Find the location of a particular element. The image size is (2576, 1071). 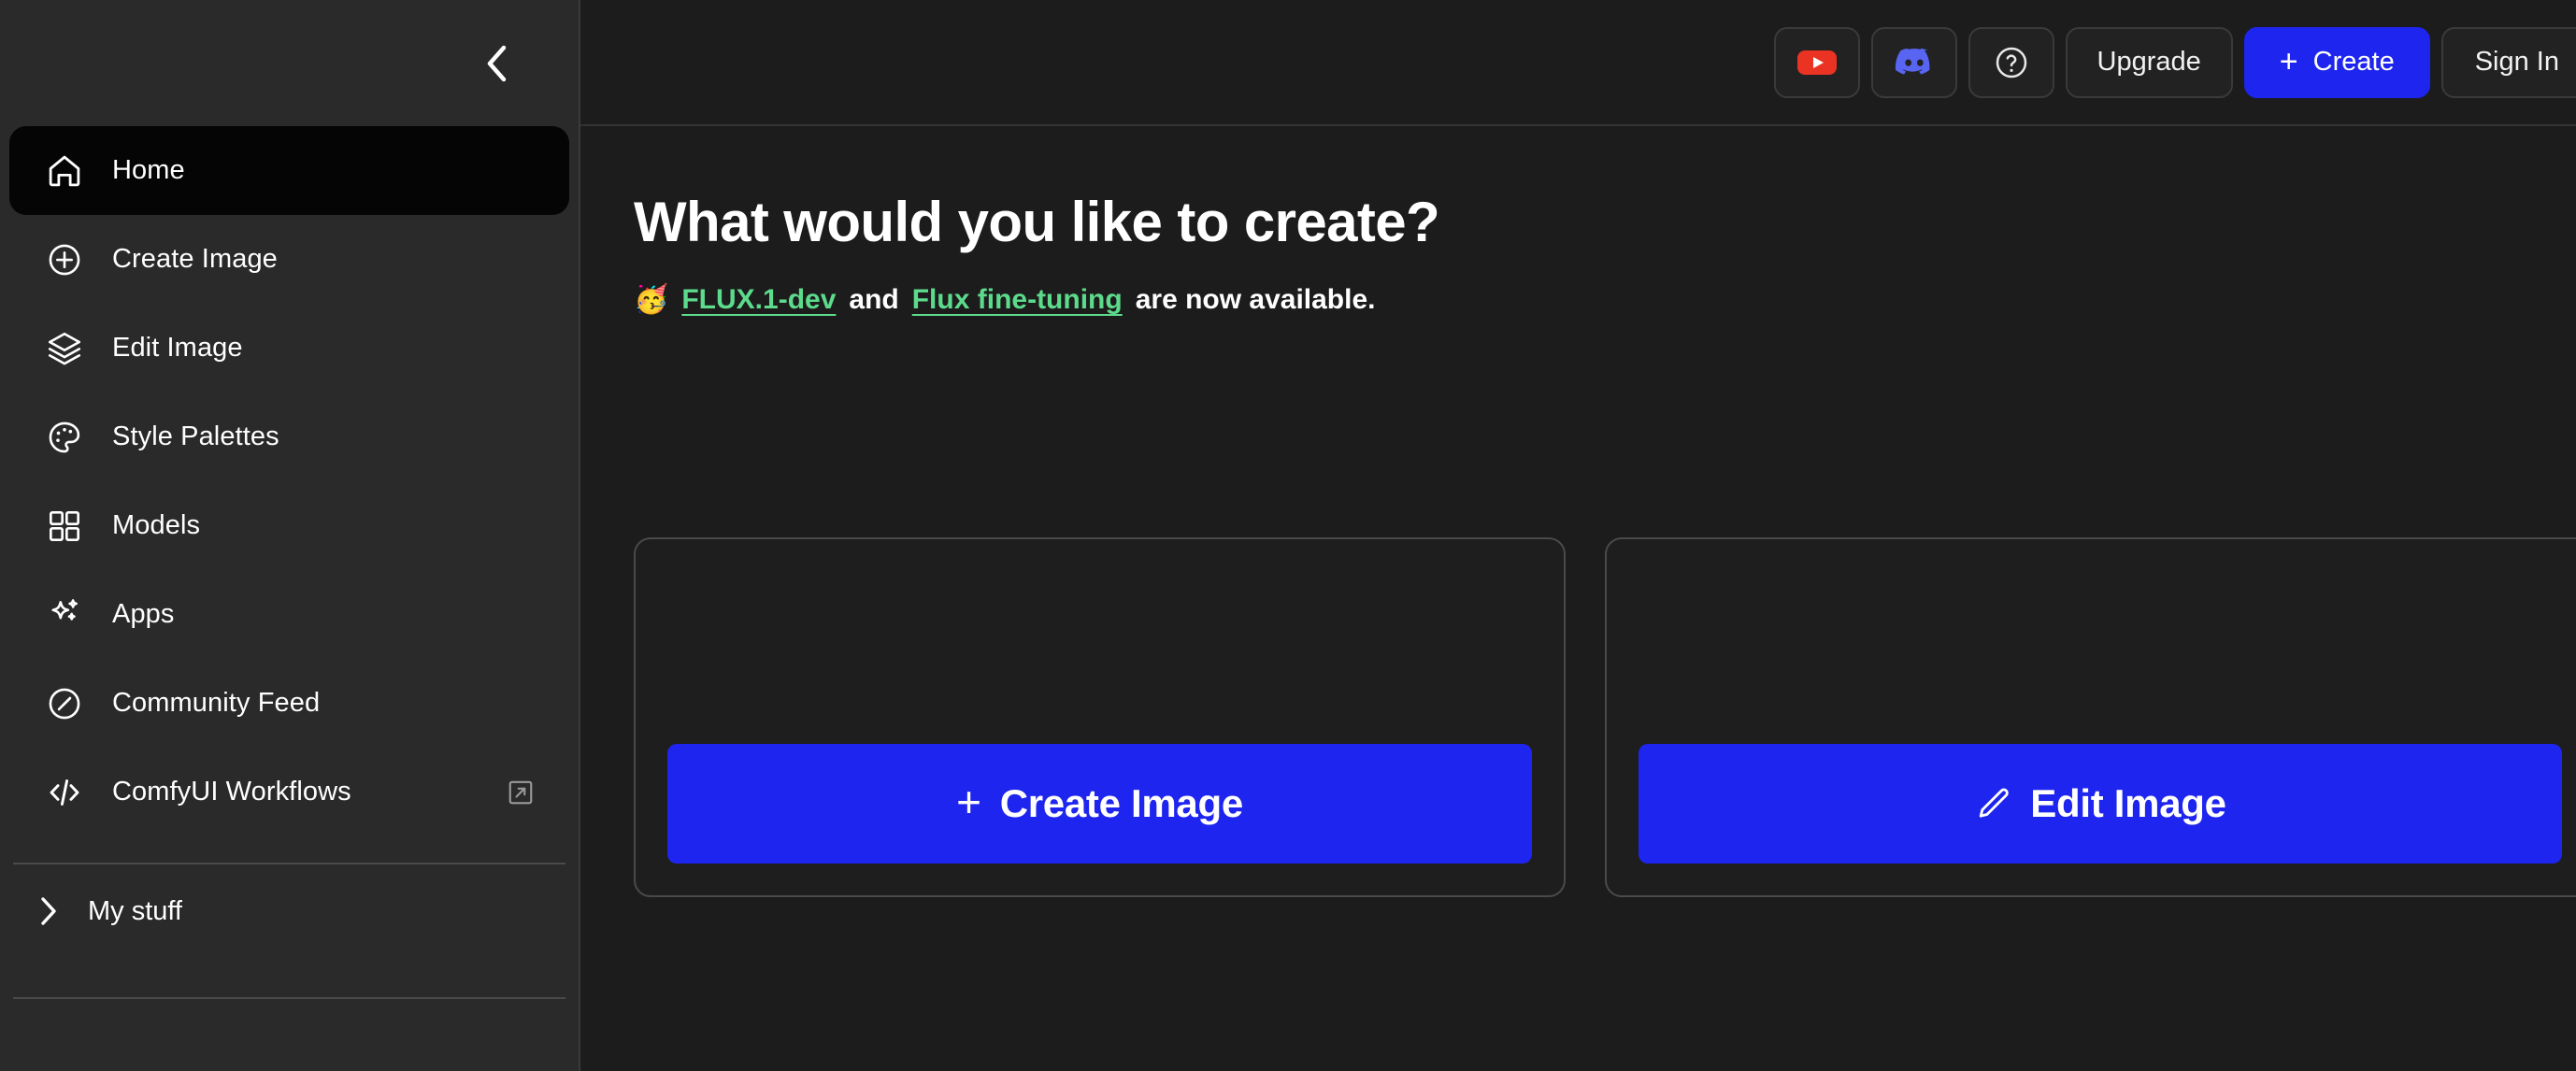

create-button: + Create is located at coordinates (2336, 62).